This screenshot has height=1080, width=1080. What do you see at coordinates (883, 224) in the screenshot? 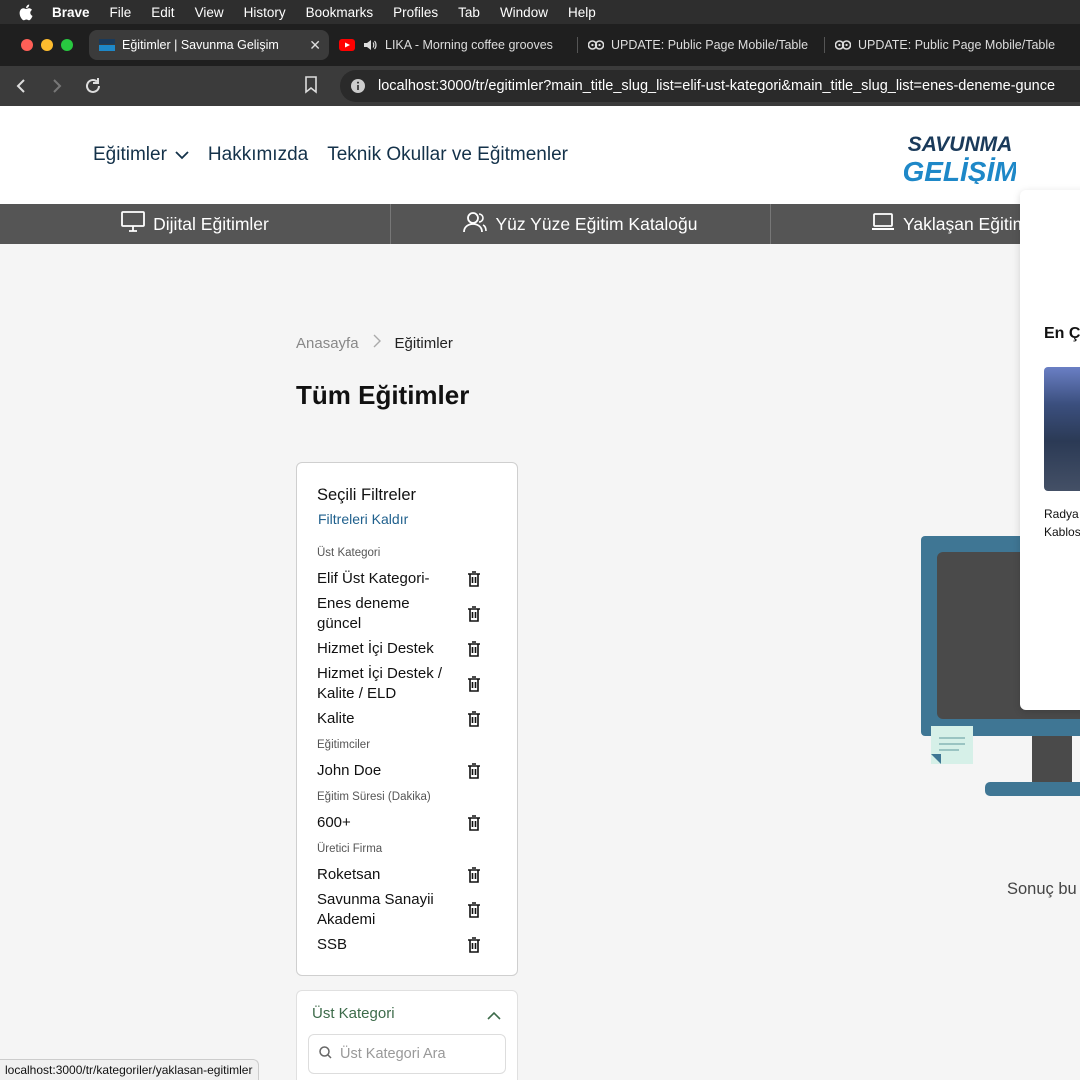
I see `laptop-icon` at bounding box center [883, 224].